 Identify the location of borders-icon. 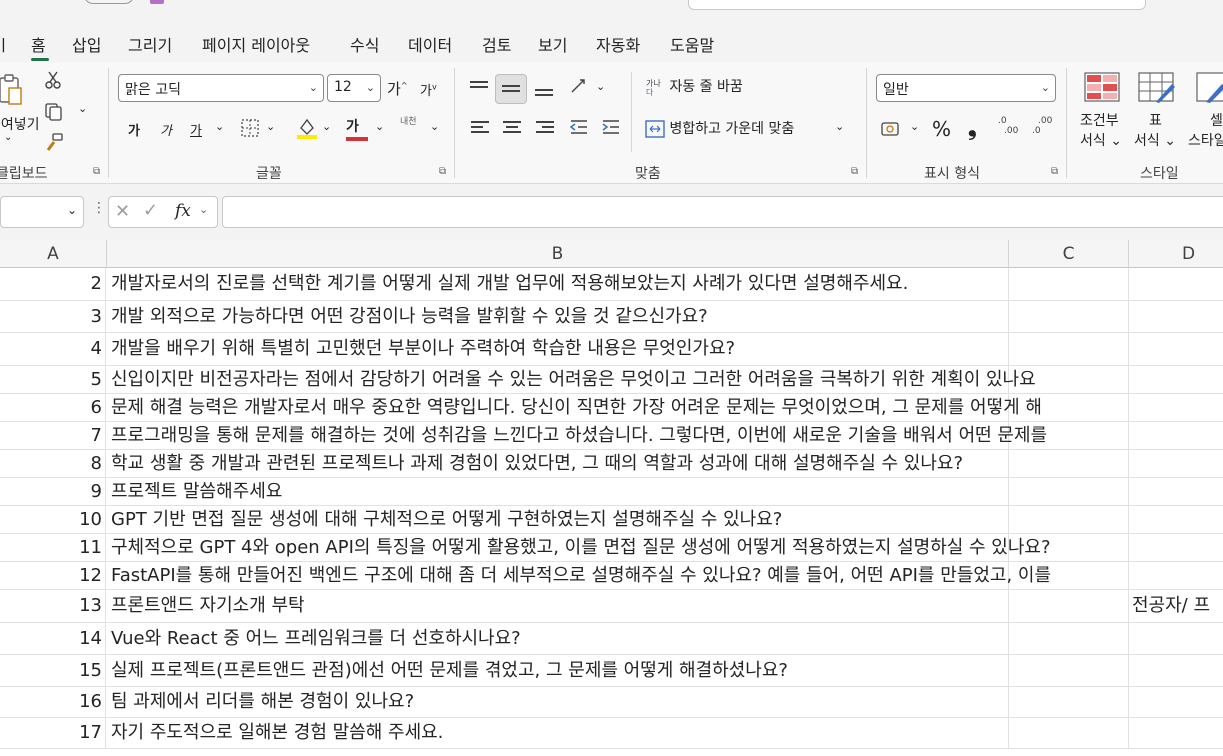
(250, 130).